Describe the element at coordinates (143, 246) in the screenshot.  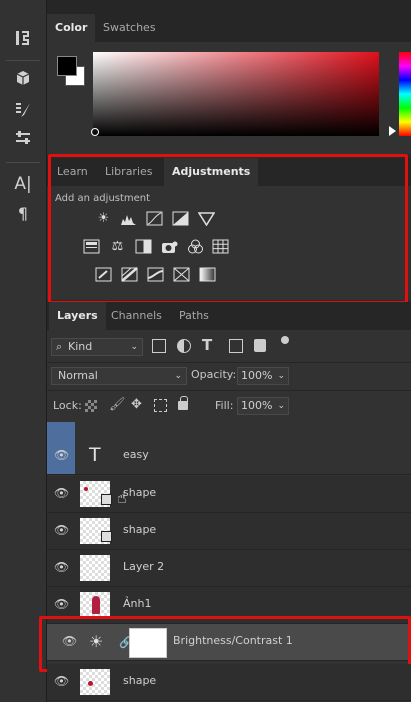
I see `black-white-icon` at that location.